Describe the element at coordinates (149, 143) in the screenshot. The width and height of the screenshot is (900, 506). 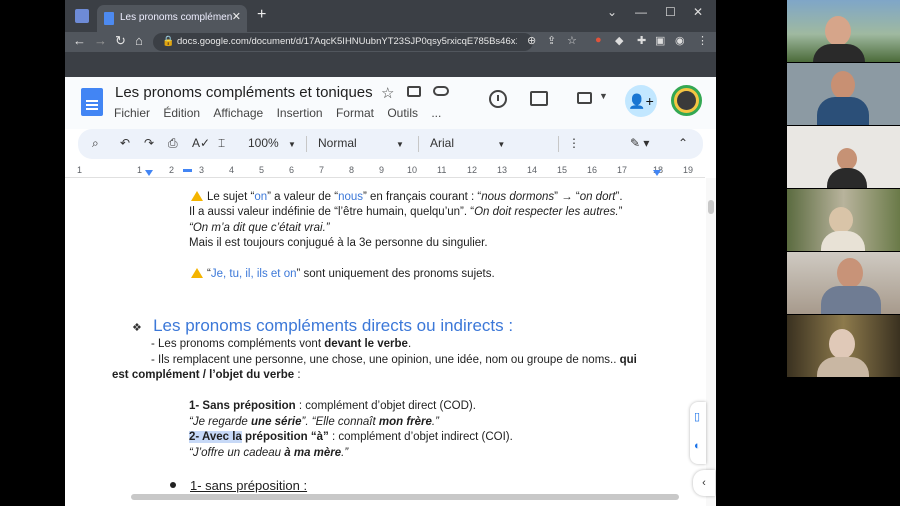
I see `redo-icon: ↷` at that location.